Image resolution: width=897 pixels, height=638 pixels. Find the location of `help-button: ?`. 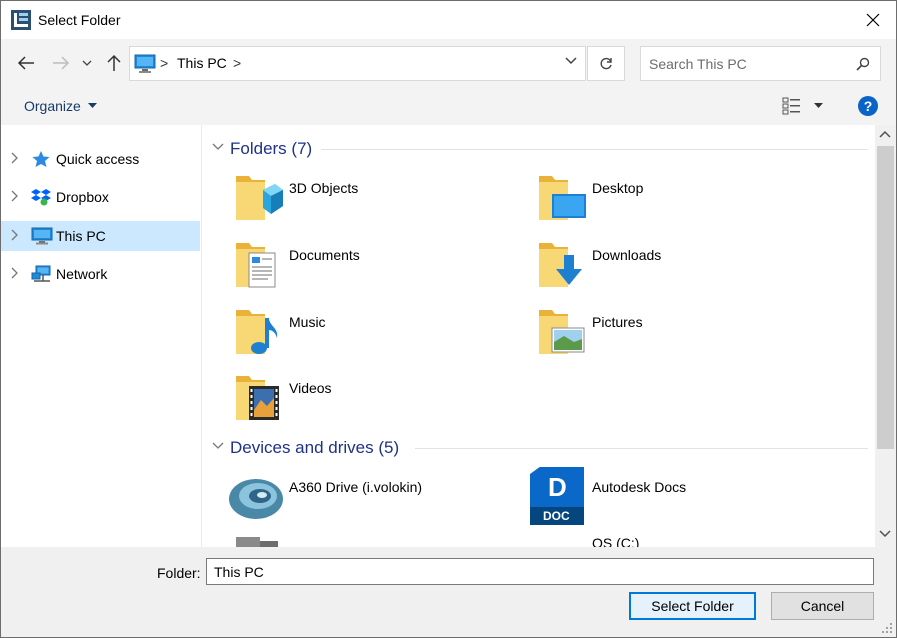

help-button: ? is located at coordinates (868, 106).